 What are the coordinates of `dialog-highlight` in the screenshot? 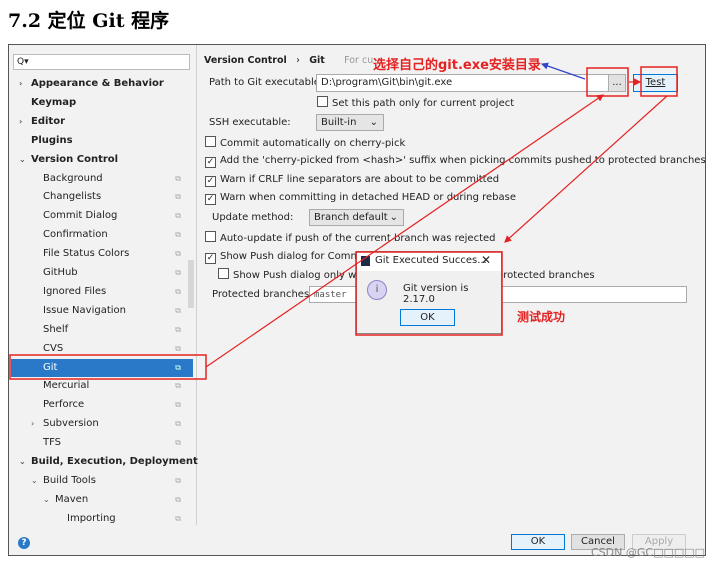 It's located at (429, 293).